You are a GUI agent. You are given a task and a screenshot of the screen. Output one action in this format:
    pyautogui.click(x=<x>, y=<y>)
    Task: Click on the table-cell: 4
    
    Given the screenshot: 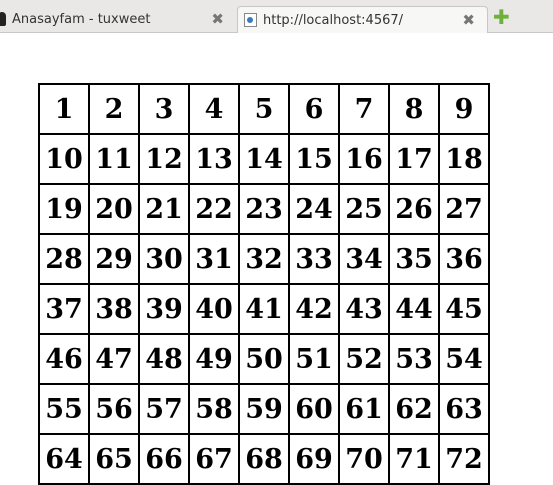 What is the action you would take?
    pyautogui.click(x=214, y=109)
    